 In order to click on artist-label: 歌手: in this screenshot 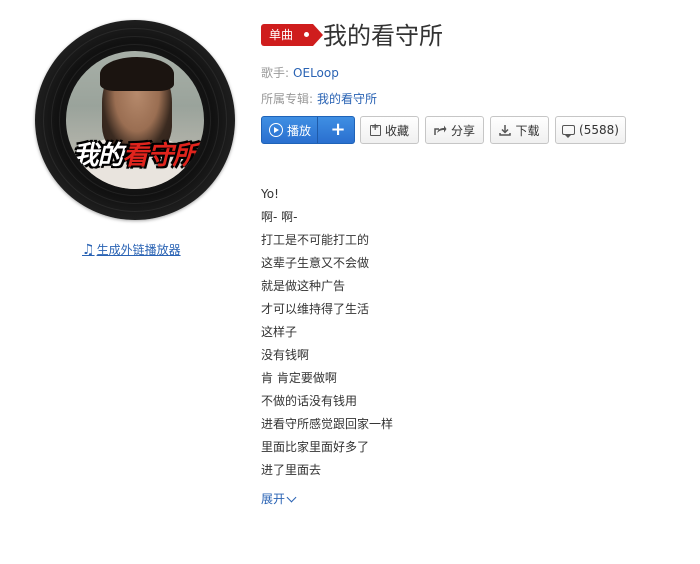, I will do `click(275, 73)`.